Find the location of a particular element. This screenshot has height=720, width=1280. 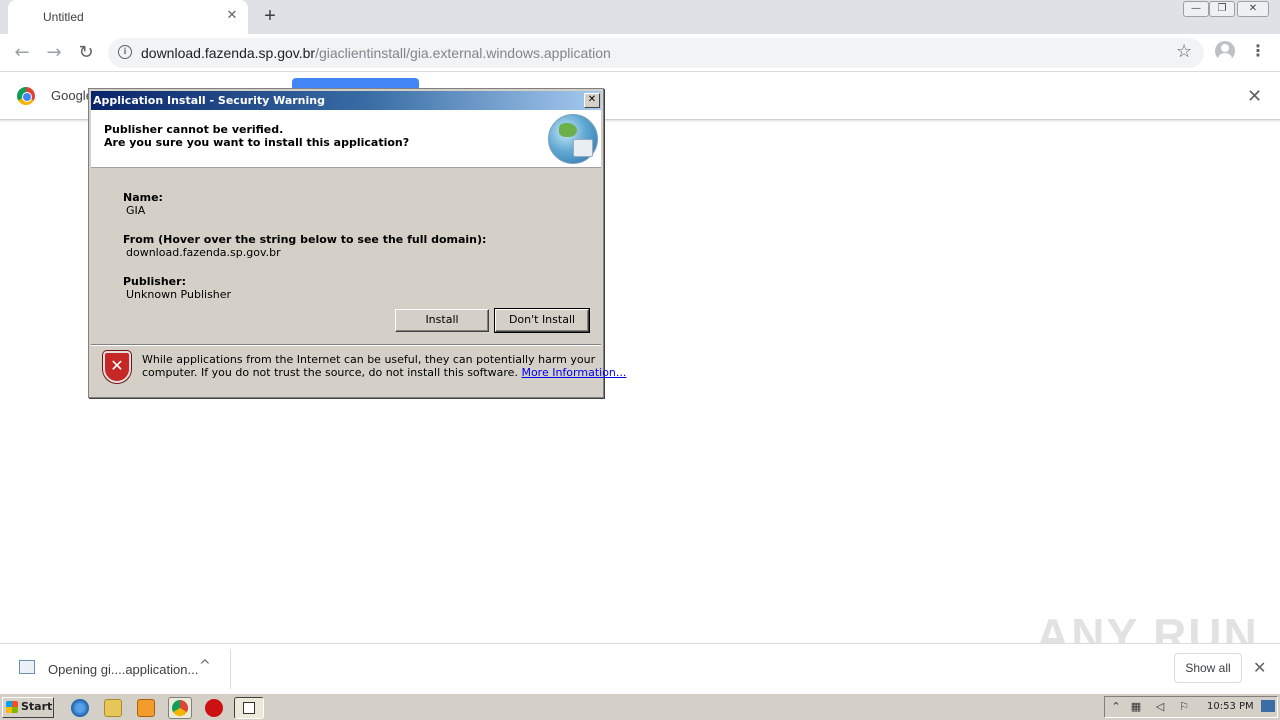

download-chevron-up-icon: ^ is located at coordinates (205, 666).